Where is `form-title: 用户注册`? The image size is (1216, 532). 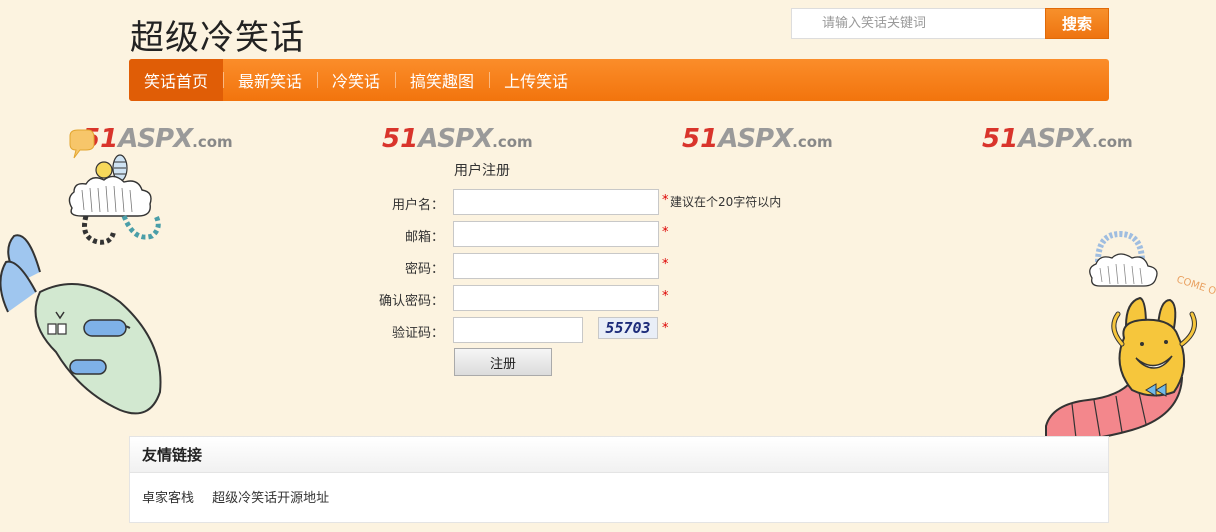
form-title: 用户注册 is located at coordinates (482, 171).